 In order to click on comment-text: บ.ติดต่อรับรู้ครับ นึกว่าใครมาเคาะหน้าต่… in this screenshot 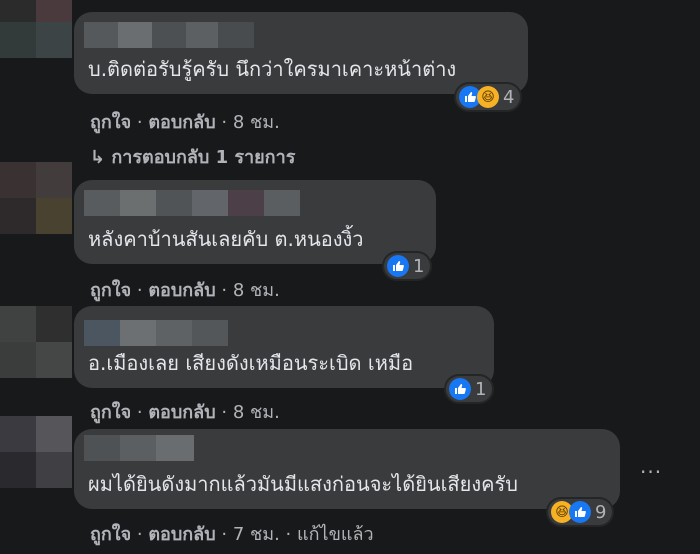, I will do `click(272, 69)`.